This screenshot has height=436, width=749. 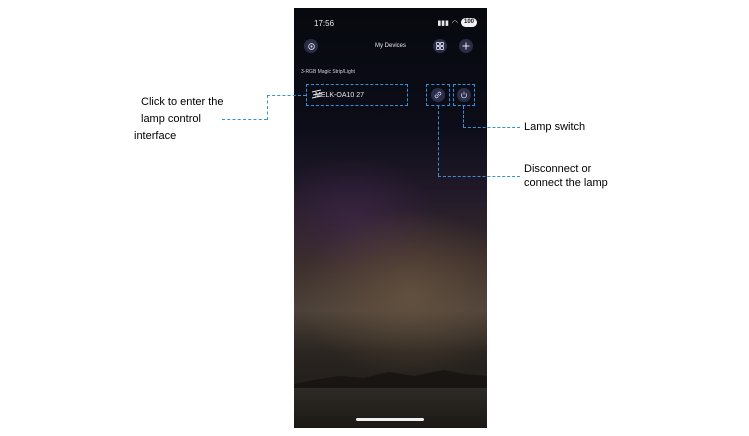 What do you see at coordinates (340, 95) in the screenshot?
I see `device-name: MELK-OA10 27` at bounding box center [340, 95].